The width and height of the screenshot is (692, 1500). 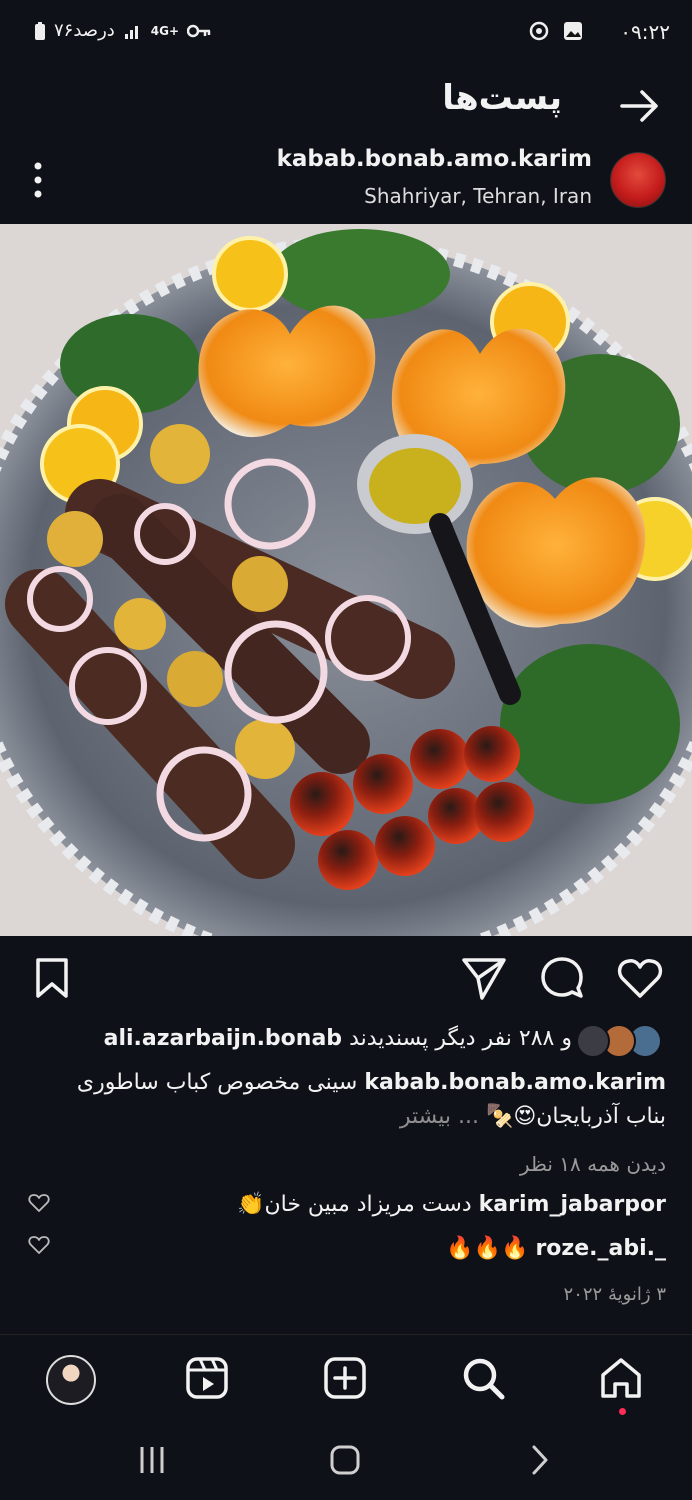 What do you see at coordinates (346, 32) in the screenshot?
I see `status-bar: ۷۶درصد 4G+ ۰۹:۲۲` at bounding box center [346, 32].